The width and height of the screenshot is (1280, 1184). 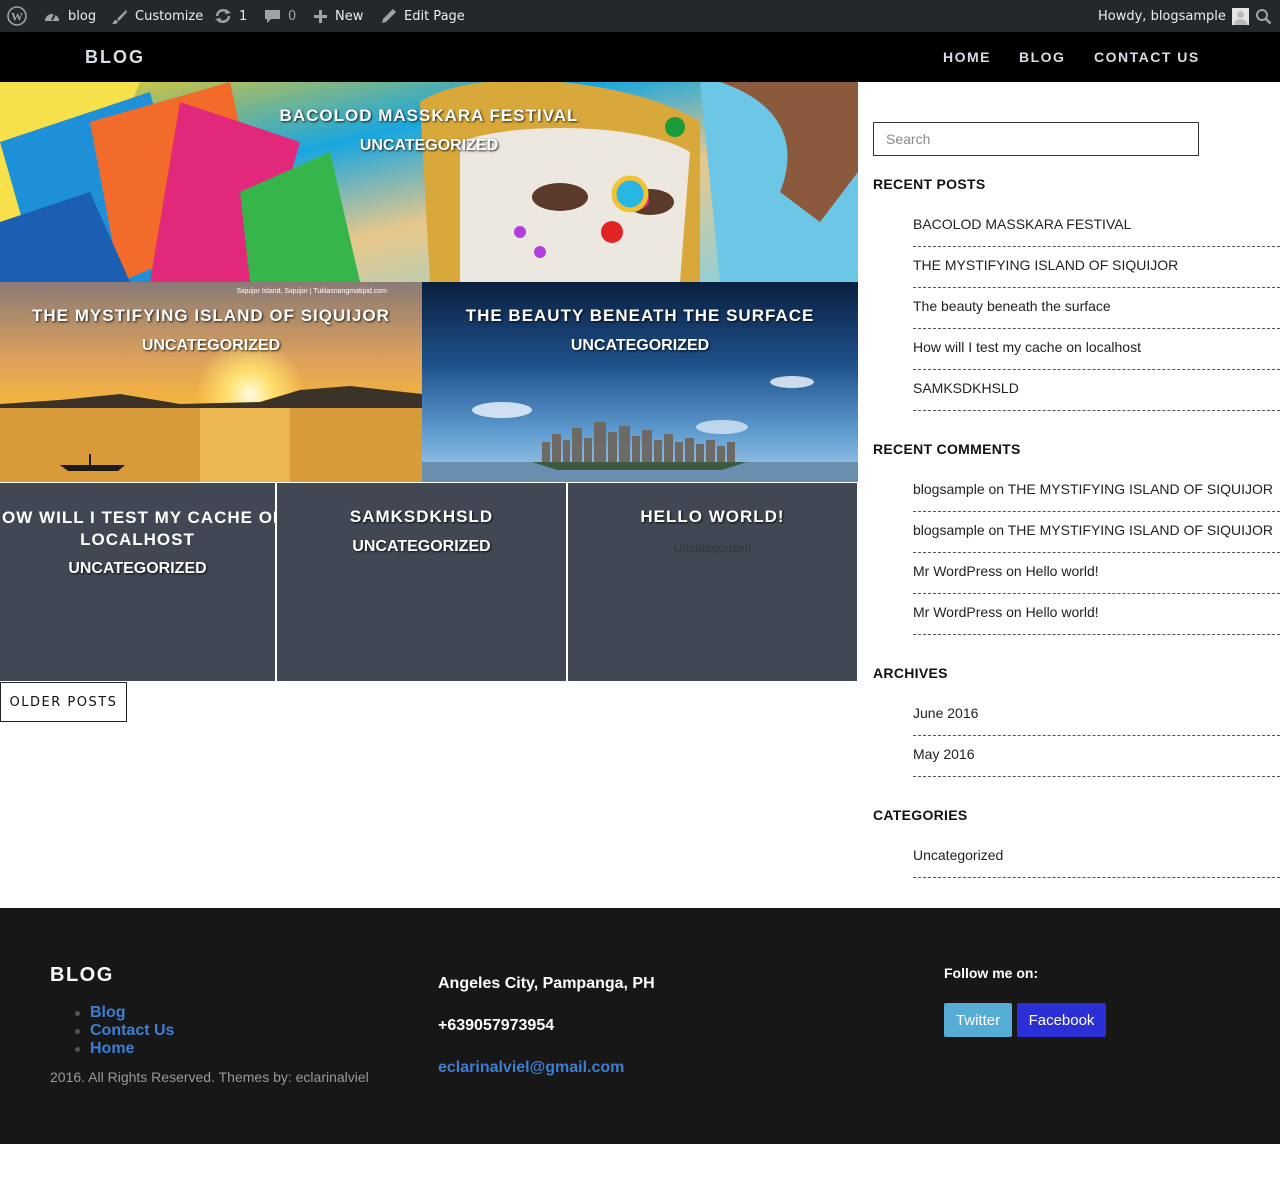 What do you see at coordinates (1096, 390) in the screenshot?
I see `recent-post-link: SAMKSDKHSLD` at bounding box center [1096, 390].